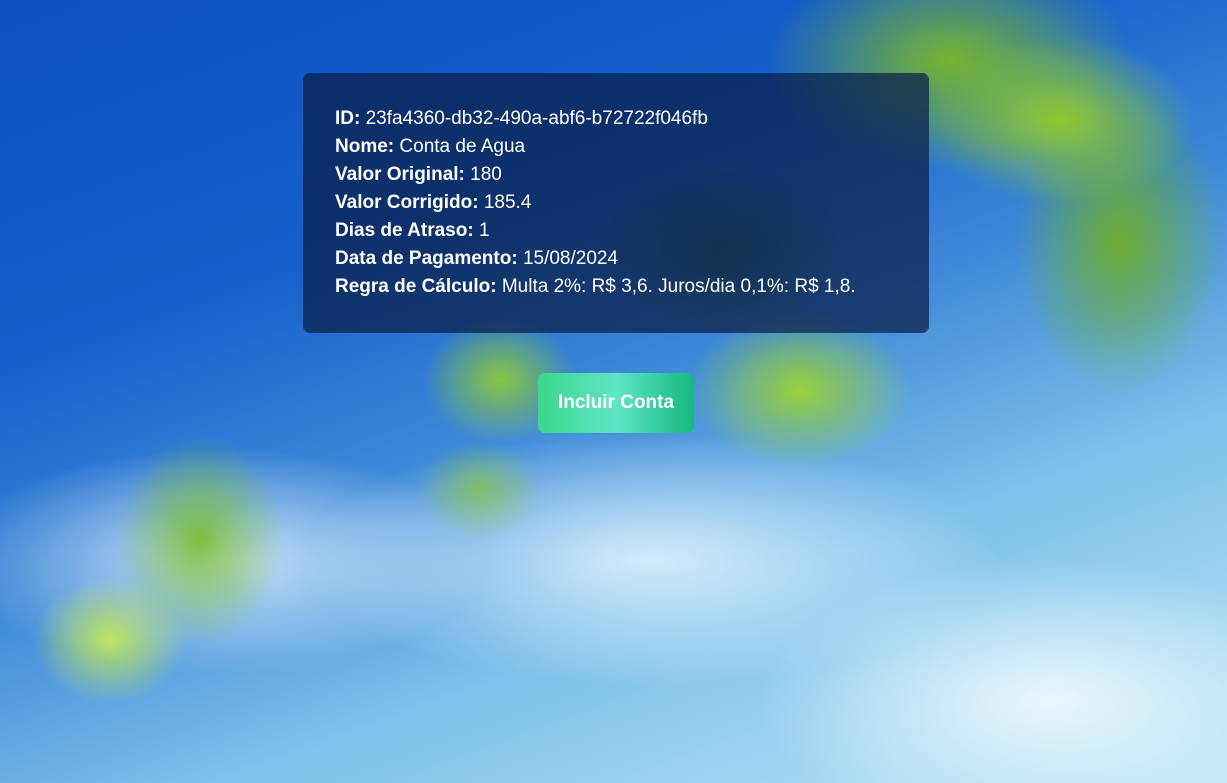 The width and height of the screenshot is (1227, 783). Describe the element at coordinates (484, 230) in the screenshot. I see `dias-atraso-value: 1` at that location.